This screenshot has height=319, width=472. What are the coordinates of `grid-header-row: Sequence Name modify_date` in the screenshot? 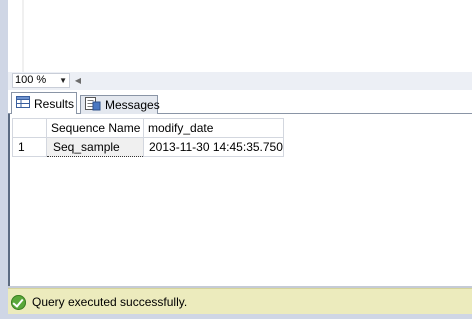 It's located at (148, 128).